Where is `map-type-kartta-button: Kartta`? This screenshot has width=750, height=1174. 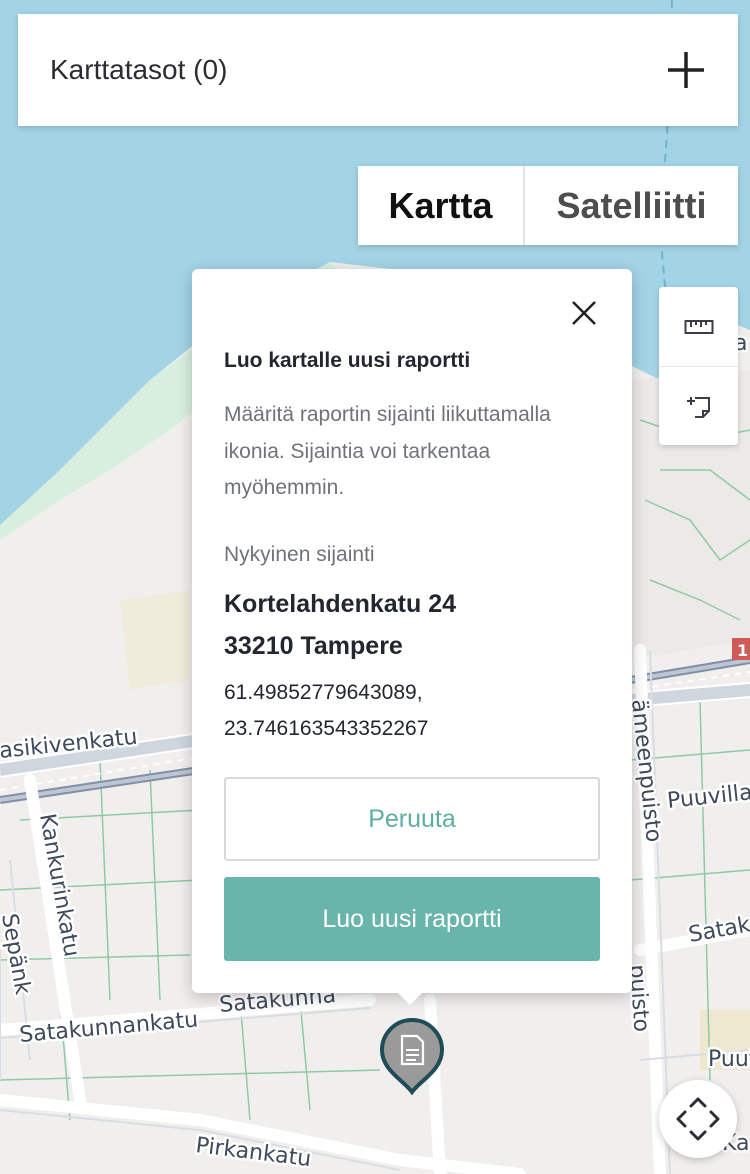
map-type-kartta-button: Kartta is located at coordinates (440, 205).